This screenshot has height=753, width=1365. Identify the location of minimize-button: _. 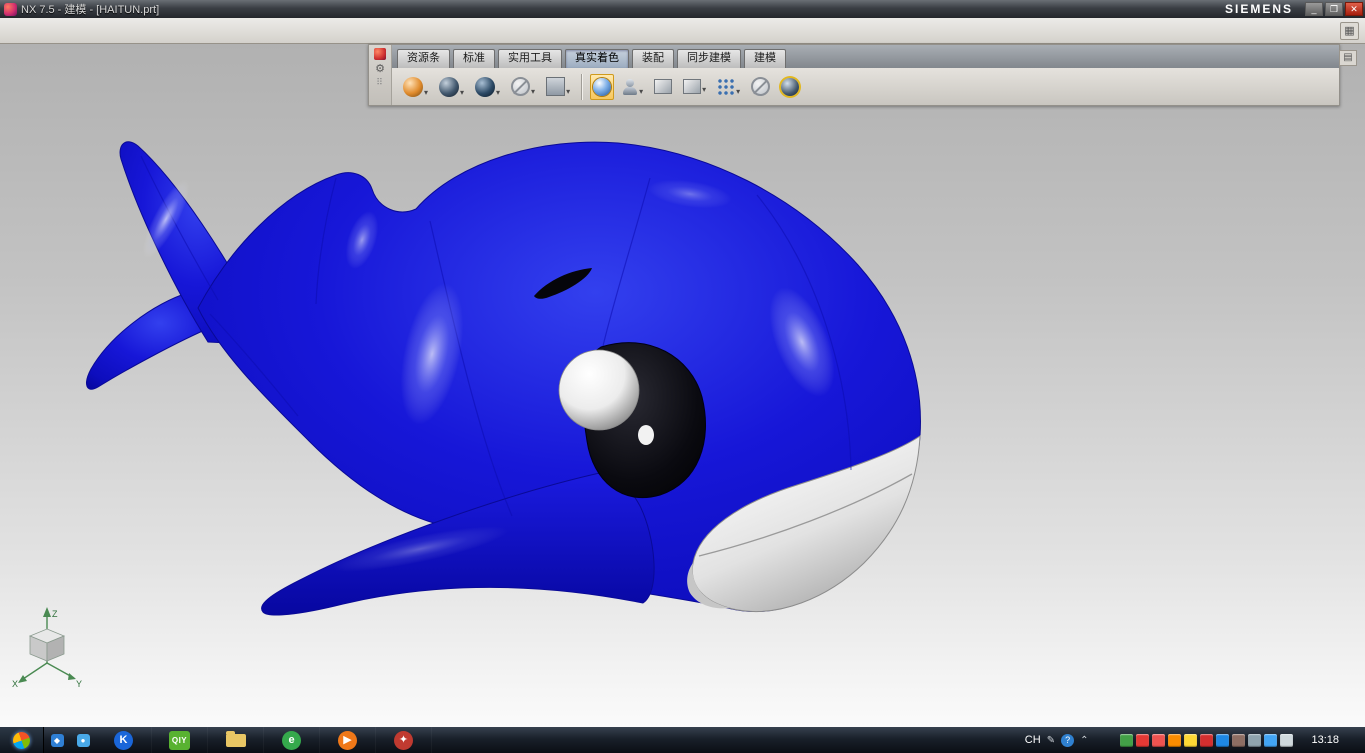
(1314, 9).